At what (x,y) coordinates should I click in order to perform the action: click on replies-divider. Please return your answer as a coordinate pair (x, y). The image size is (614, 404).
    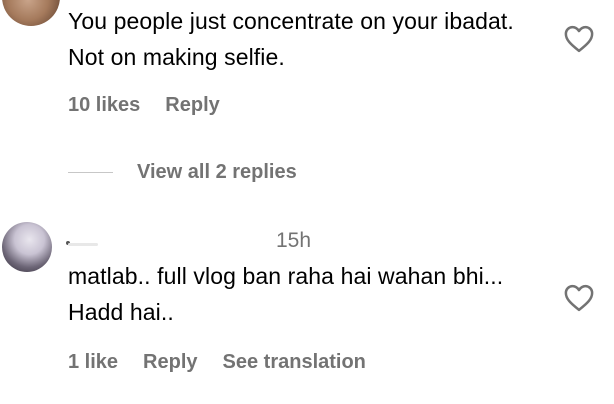
    Looking at the image, I should click on (90, 172).